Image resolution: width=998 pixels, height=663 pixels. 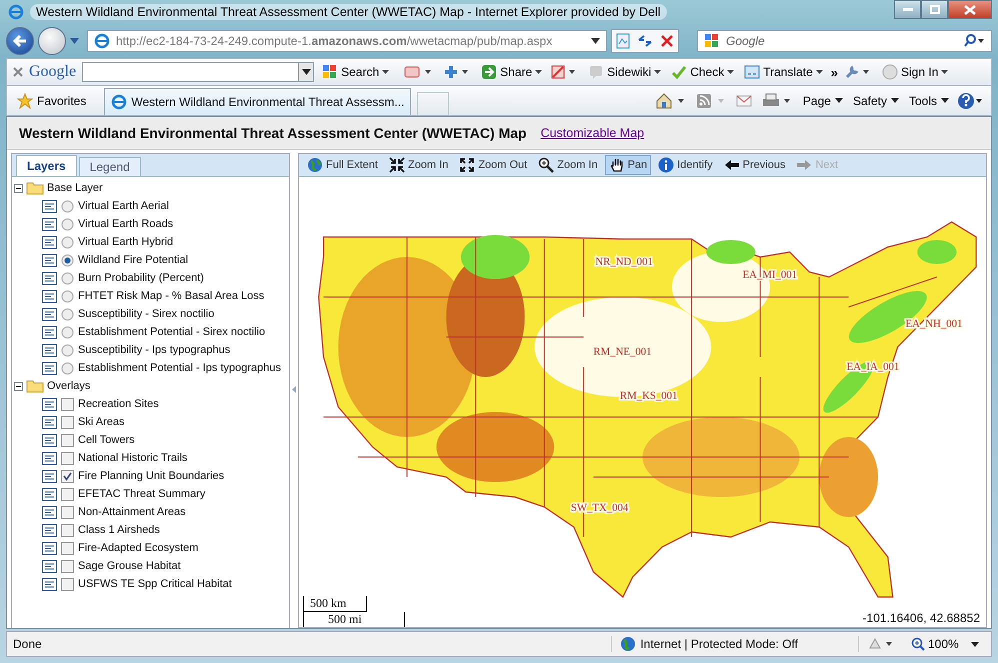 What do you see at coordinates (875, 101) in the screenshot?
I see `command-menu: Safety` at bounding box center [875, 101].